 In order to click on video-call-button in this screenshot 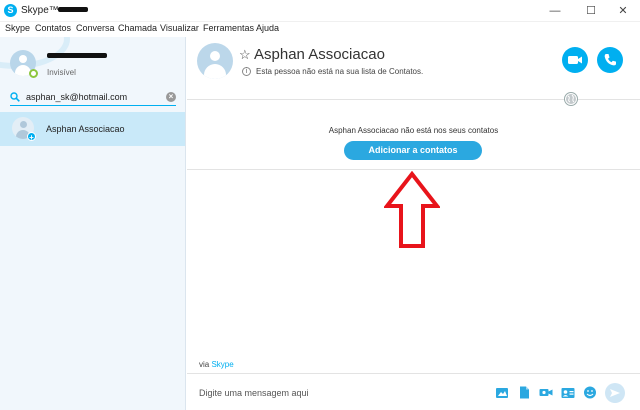, I will do `click(575, 60)`.